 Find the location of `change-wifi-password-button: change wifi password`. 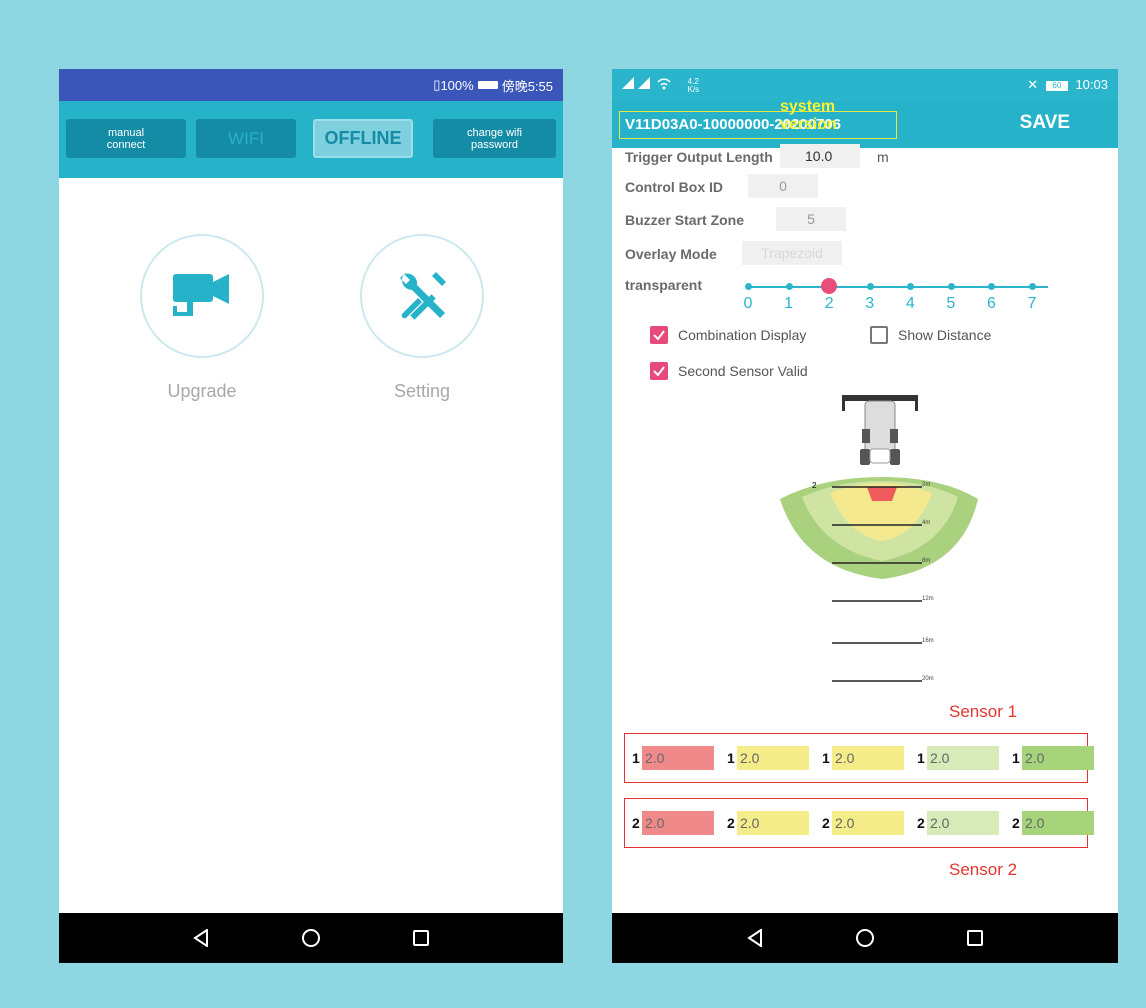

change-wifi-password-button: change wifi password is located at coordinates (494, 138).